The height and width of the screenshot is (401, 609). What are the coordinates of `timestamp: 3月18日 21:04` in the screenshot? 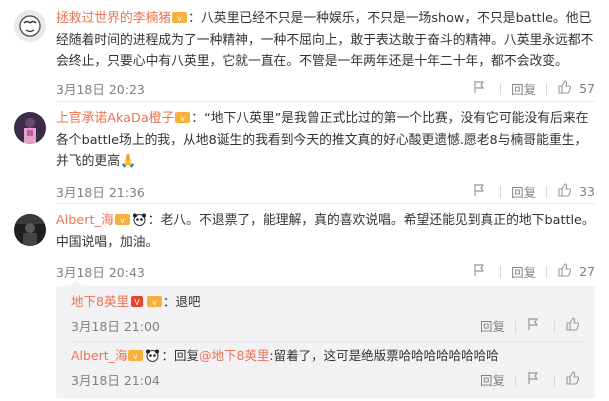 It's located at (115, 380).